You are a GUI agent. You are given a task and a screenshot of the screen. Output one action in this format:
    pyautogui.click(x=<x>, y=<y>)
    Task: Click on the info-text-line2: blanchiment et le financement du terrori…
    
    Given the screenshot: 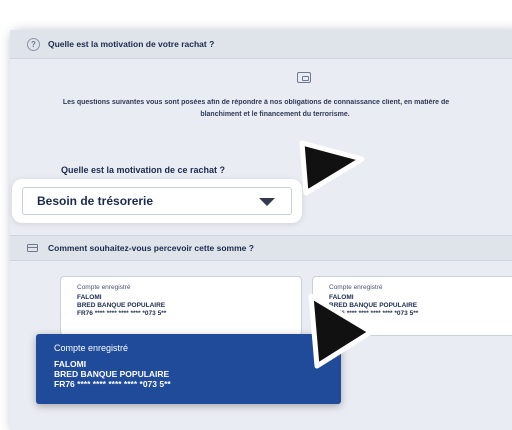 What is the action you would take?
    pyautogui.click(x=275, y=114)
    